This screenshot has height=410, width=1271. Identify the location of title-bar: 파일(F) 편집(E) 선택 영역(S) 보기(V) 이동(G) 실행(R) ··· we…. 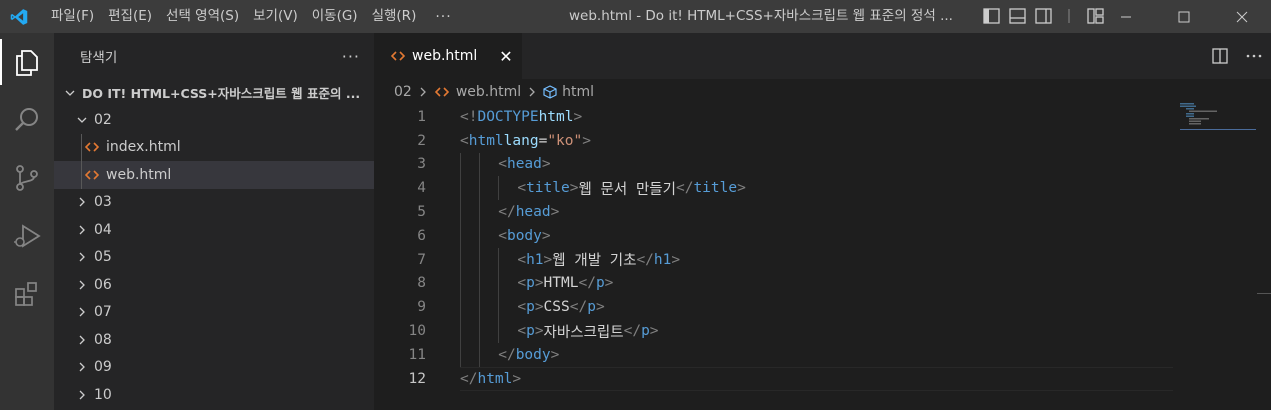
(635, 16).